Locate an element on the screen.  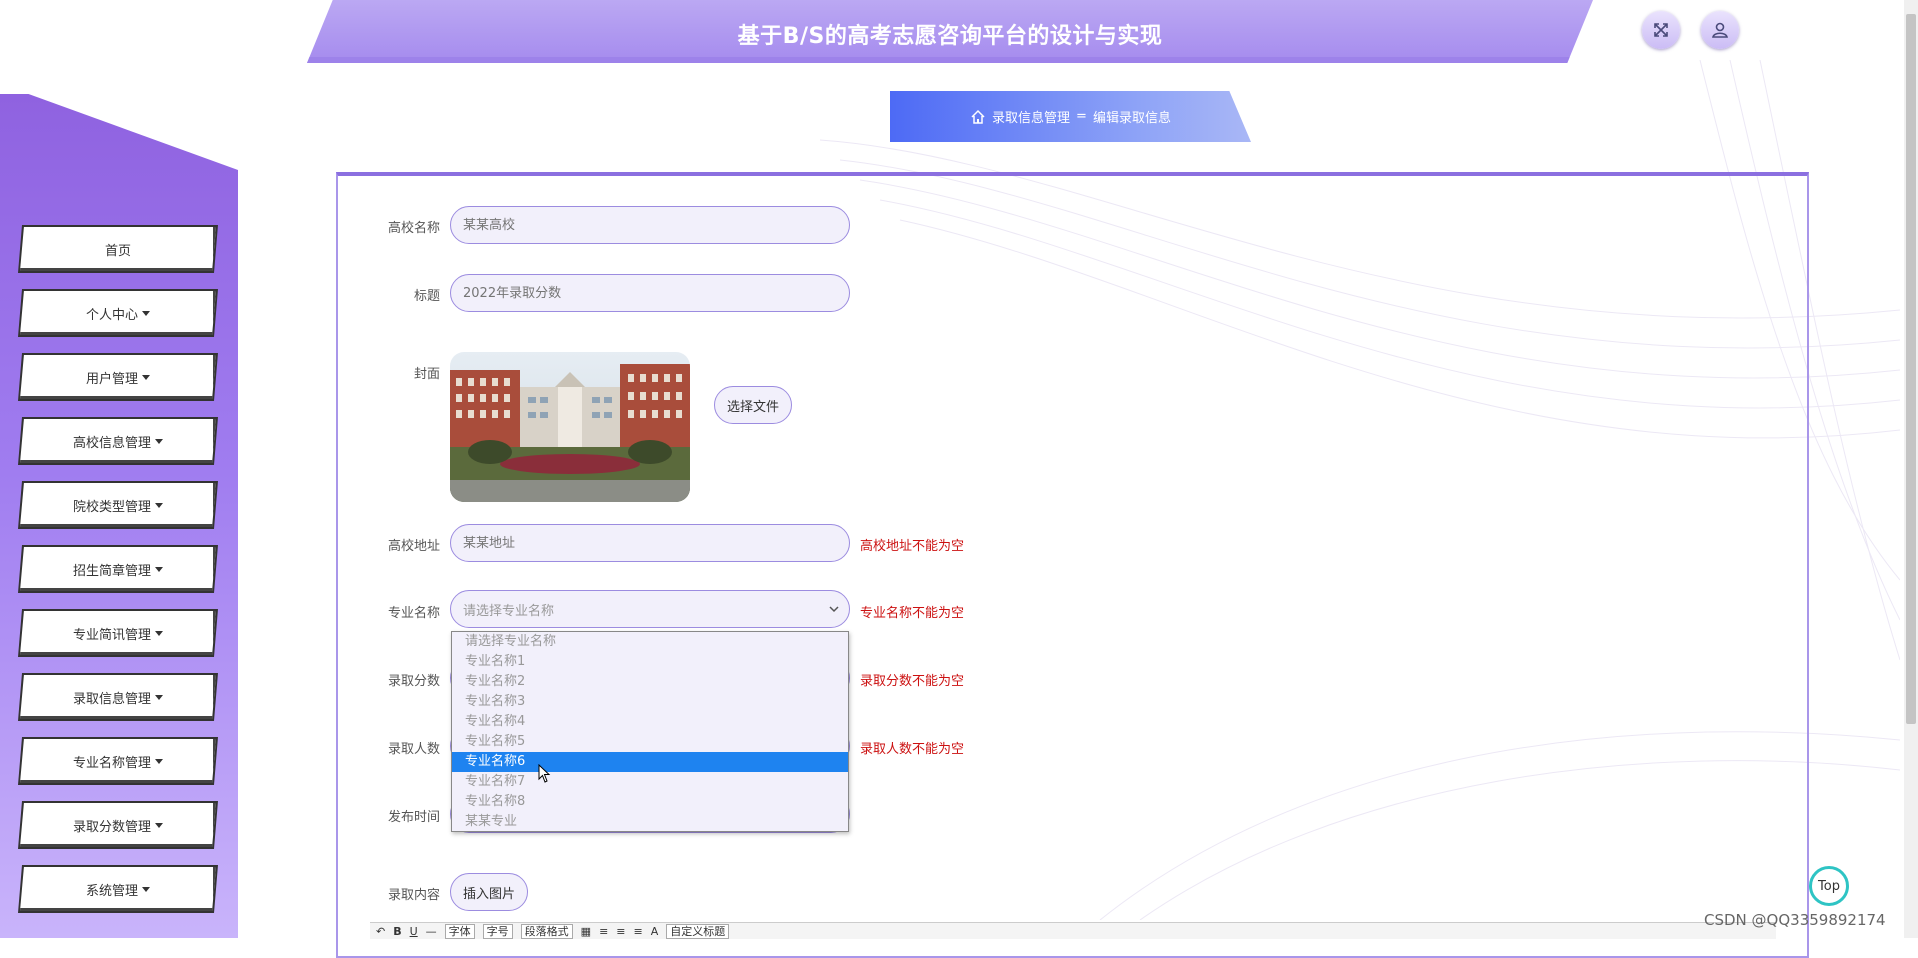
table-icon: ▦ is located at coordinates (586, 931).